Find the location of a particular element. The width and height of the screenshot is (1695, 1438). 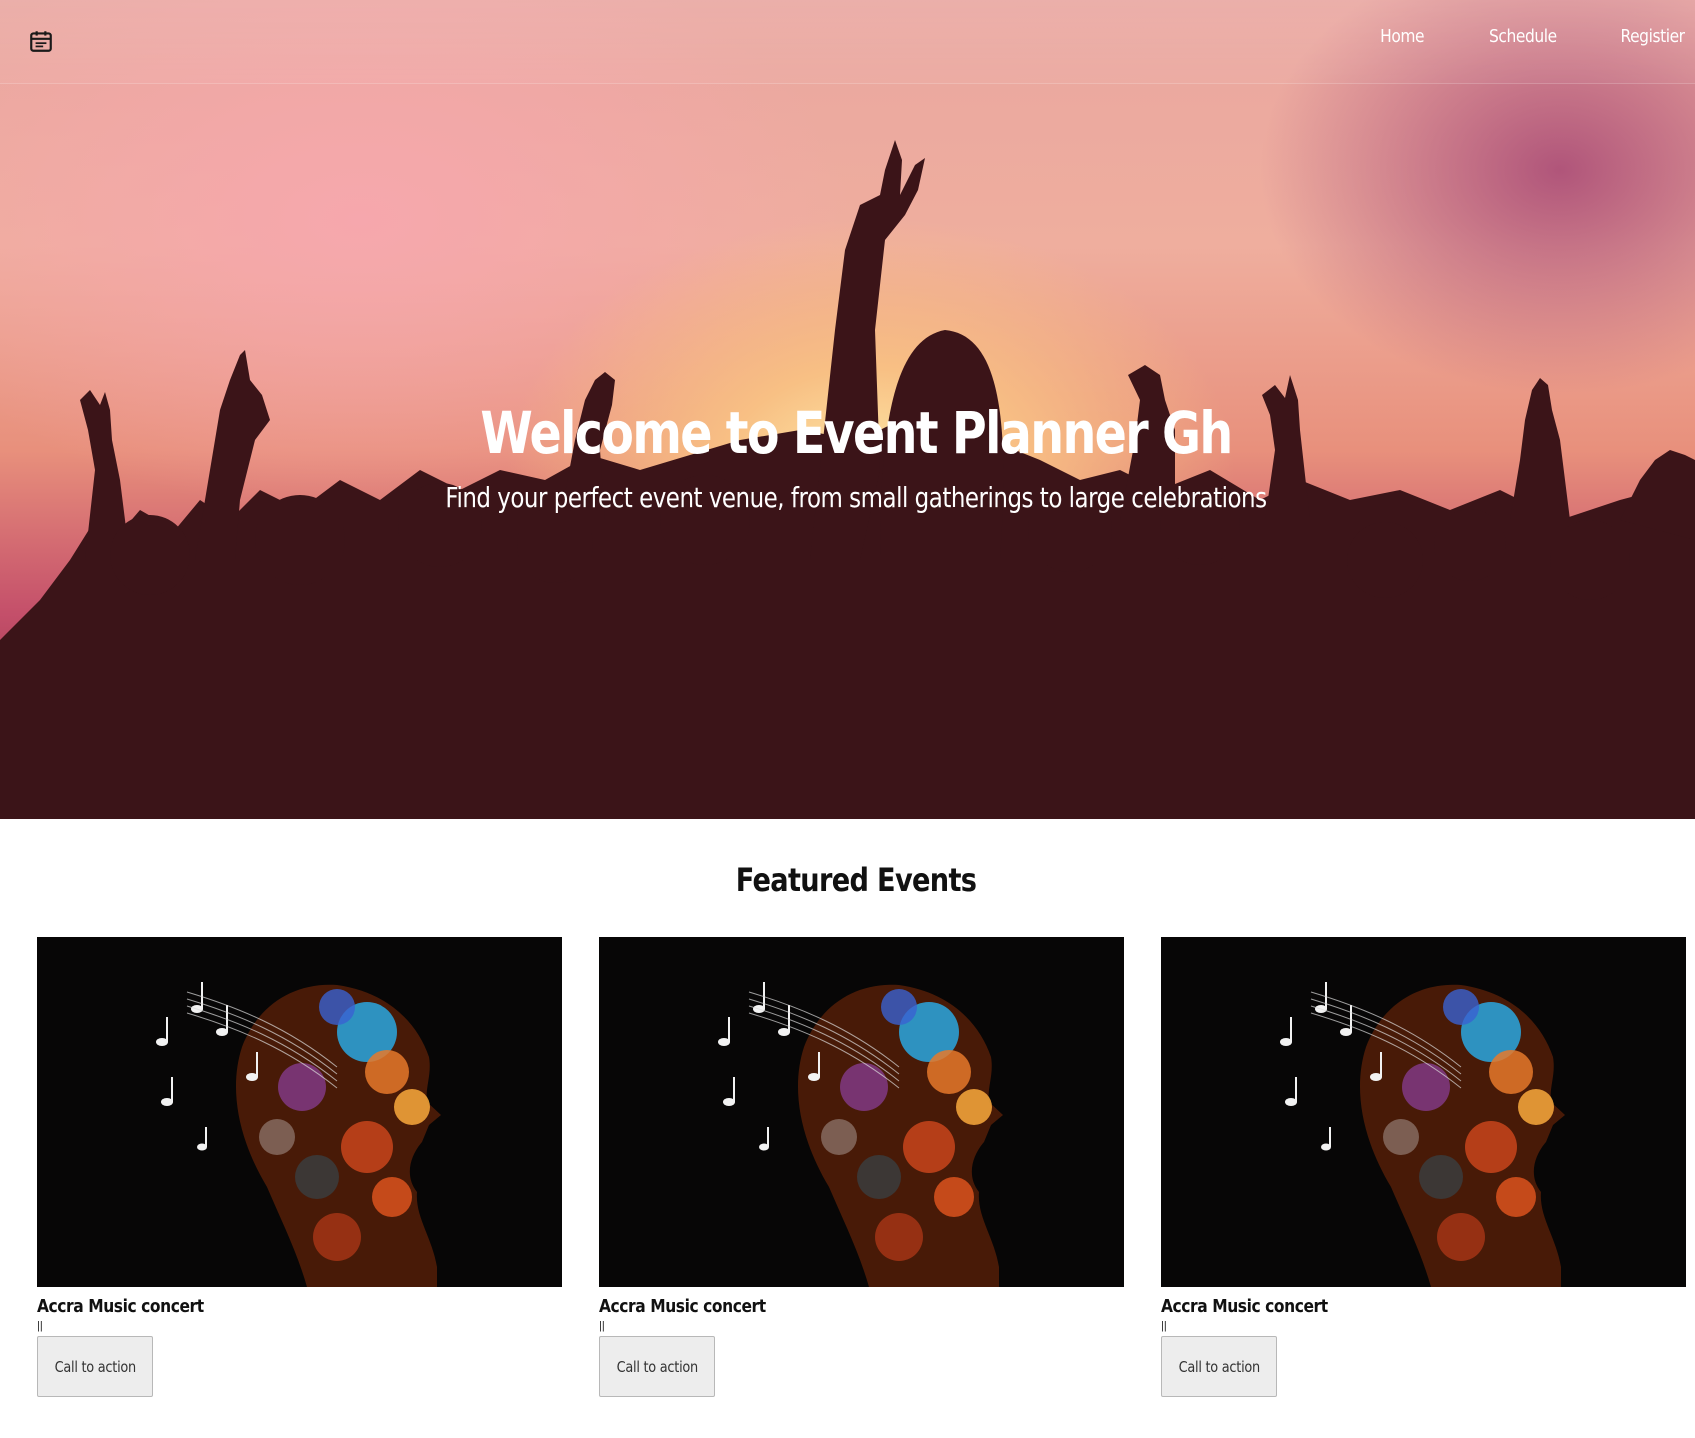

nav-links: Home Schedule Registier is located at coordinates (1529, 36).